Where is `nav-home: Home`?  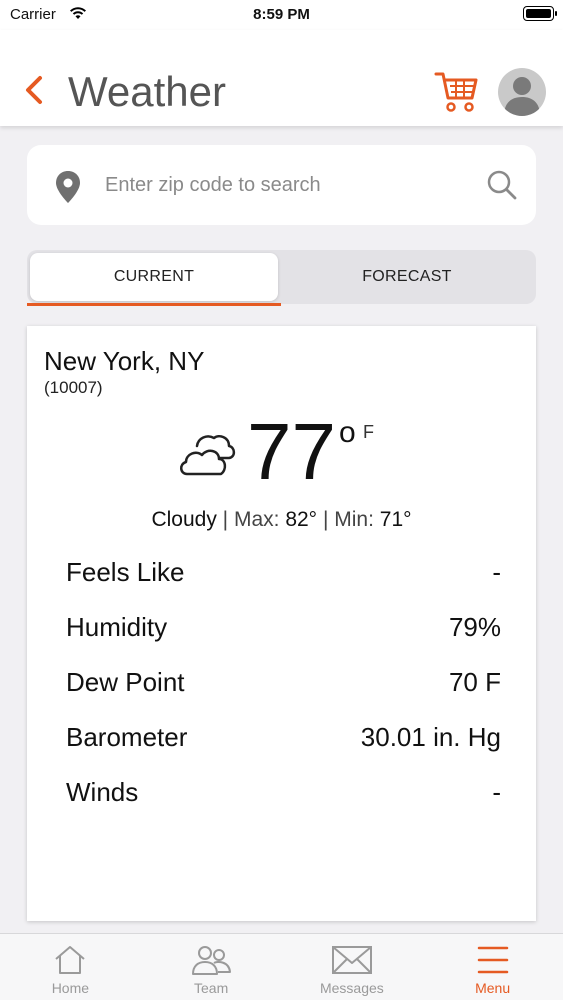 nav-home: Home is located at coordinates (70, 967).